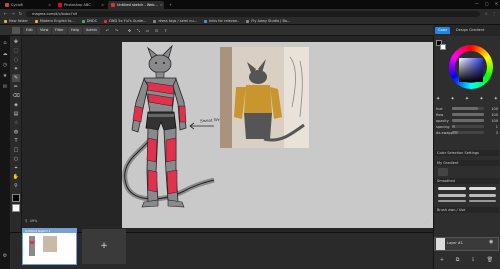  What do you see at coordinates (16, 208) in the screenshot?
I see `secondary-color-swatch` at bounding box center [16, 208].